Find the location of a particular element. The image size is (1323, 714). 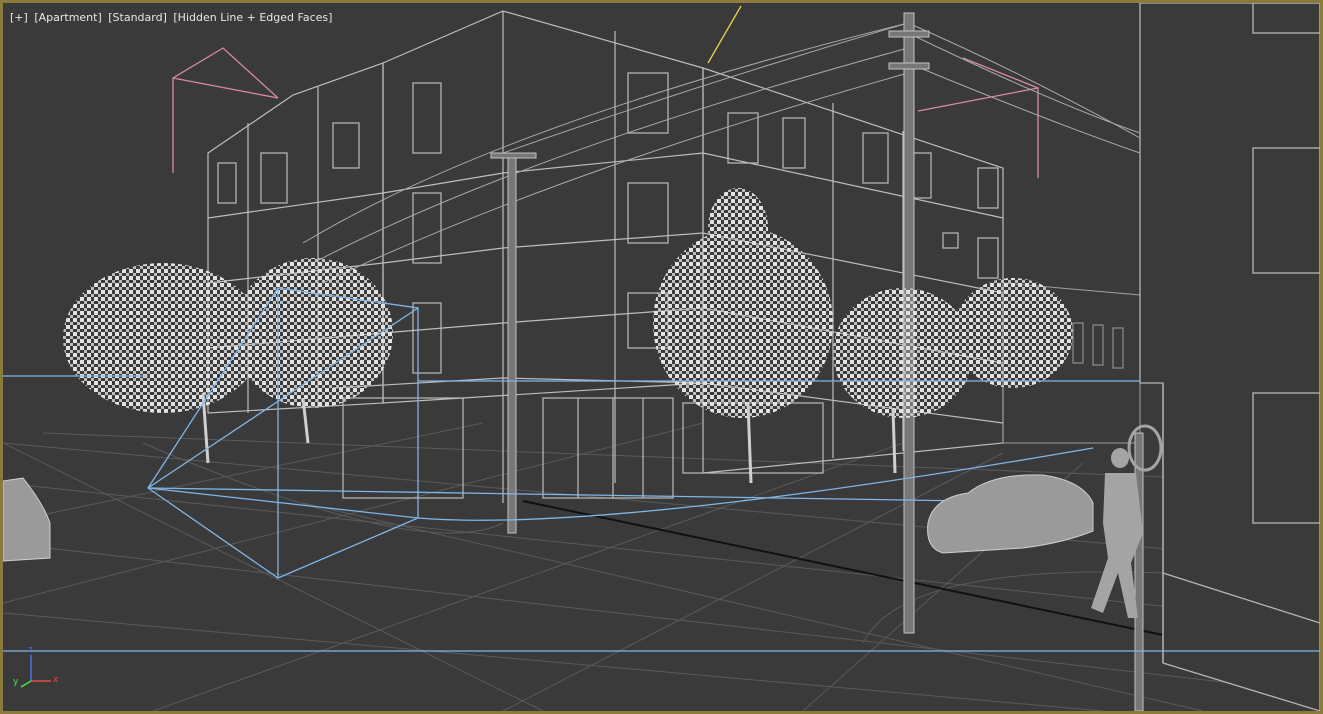

viewport-plus-menu: [+] is located at coordinates (19, 17).